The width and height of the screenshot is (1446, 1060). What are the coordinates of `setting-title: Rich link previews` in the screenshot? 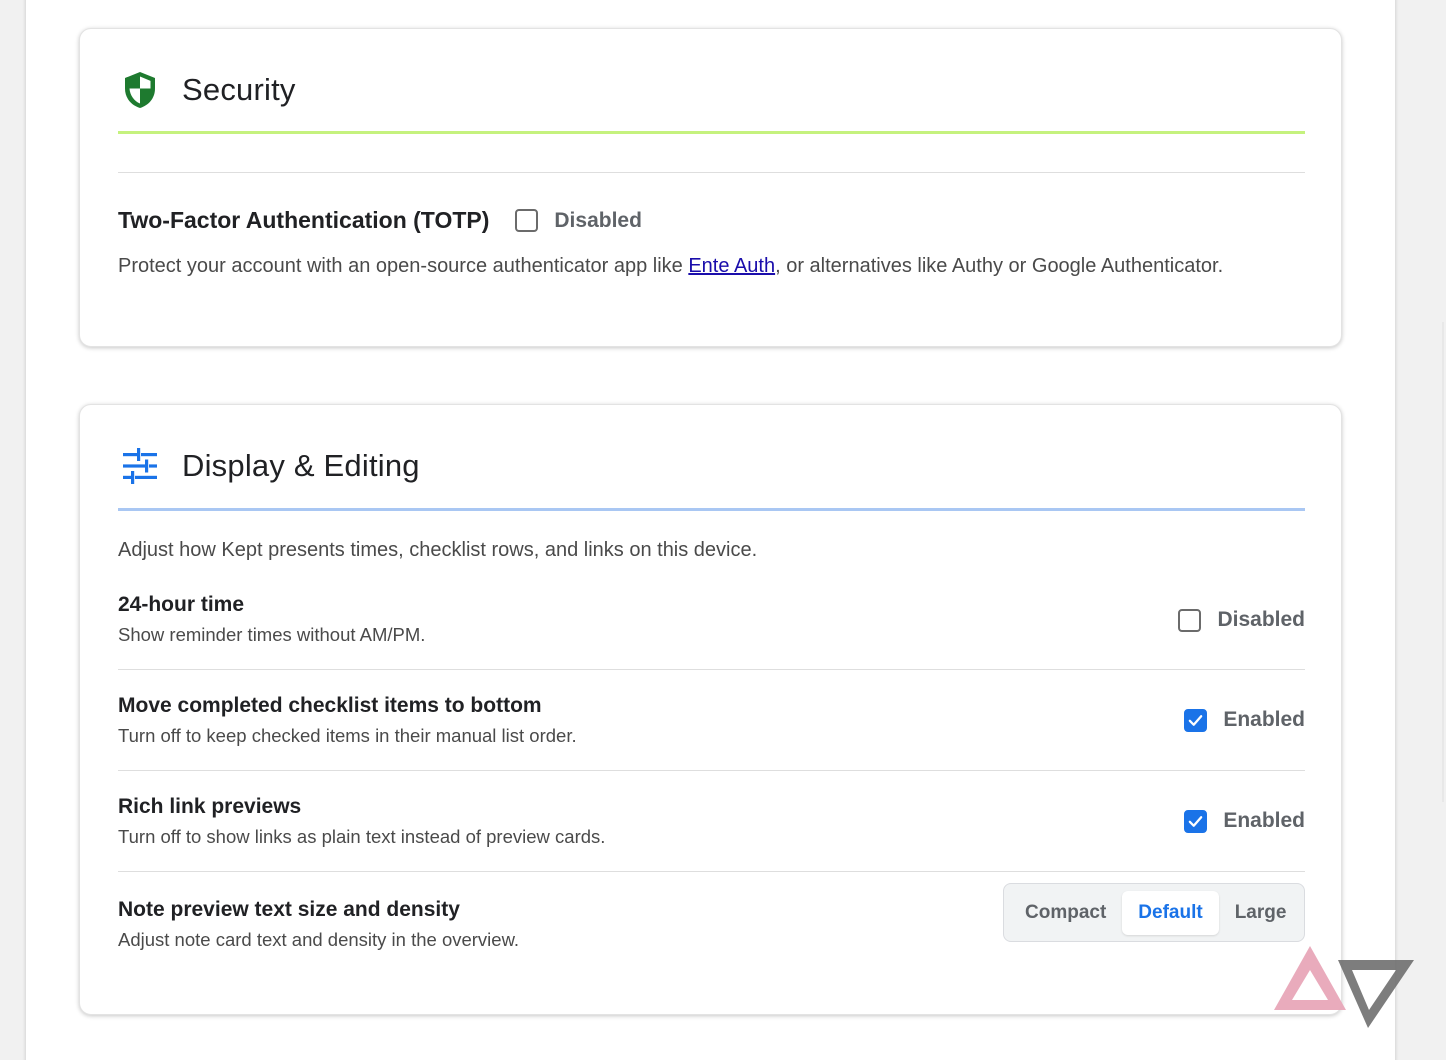 It's located at (210, 806).